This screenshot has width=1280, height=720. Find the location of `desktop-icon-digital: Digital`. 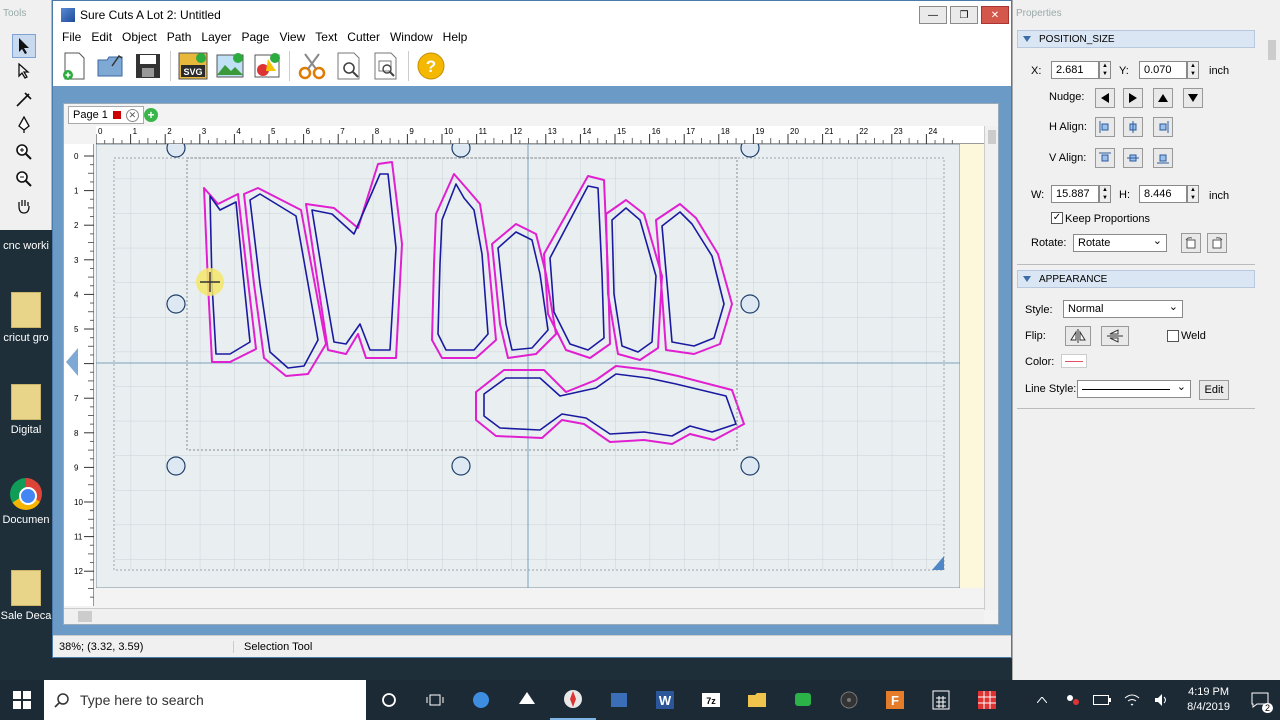

desktop-icon-digital: Digital is located at coordinates (26, 410).